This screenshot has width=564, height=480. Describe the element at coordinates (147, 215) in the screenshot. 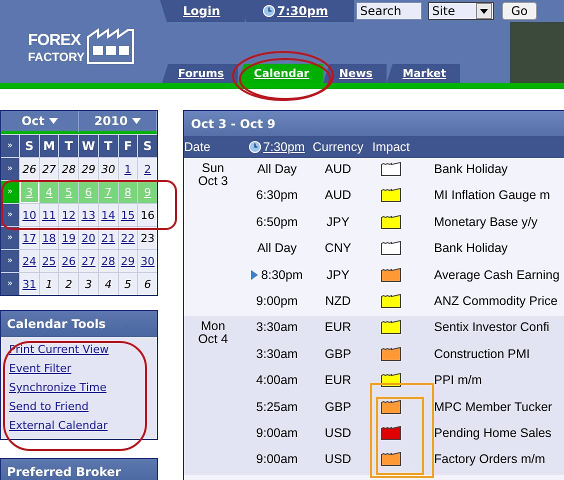

I see `calendar-day: 16` at that location.